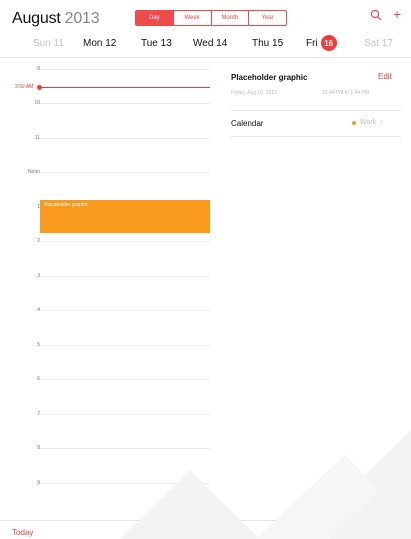 Image resolution: width=411 pixels, height=539 pixels. Describe the element at coordinates (24, 87) in the screenshot. I see `current-time-label: 2:32 AM` at that location.